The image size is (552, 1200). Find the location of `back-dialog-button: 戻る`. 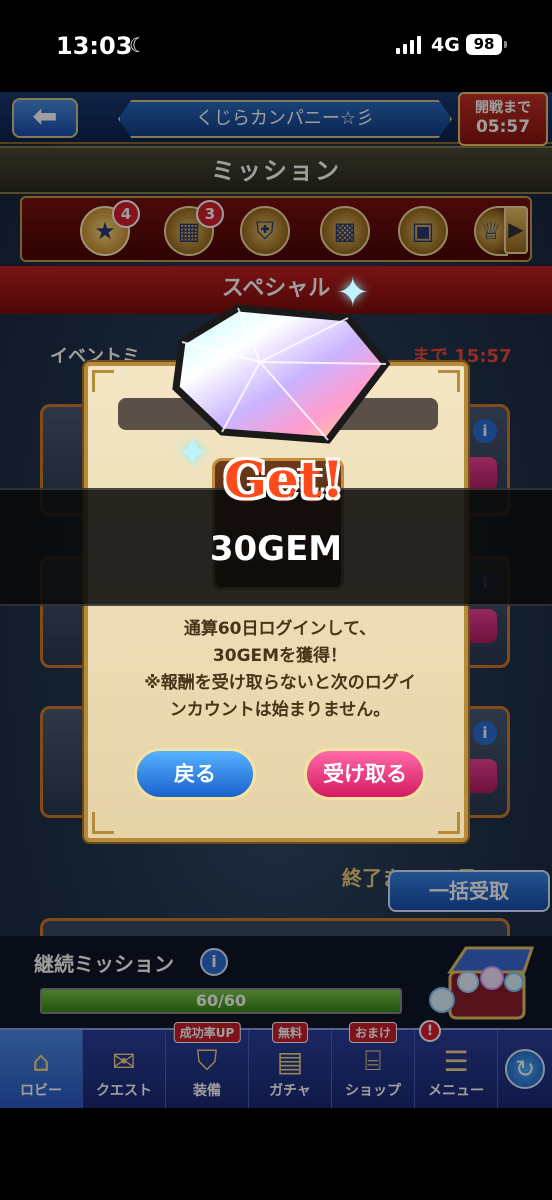

back-dialog-button: 戻る is located at coordinates (195, 774).